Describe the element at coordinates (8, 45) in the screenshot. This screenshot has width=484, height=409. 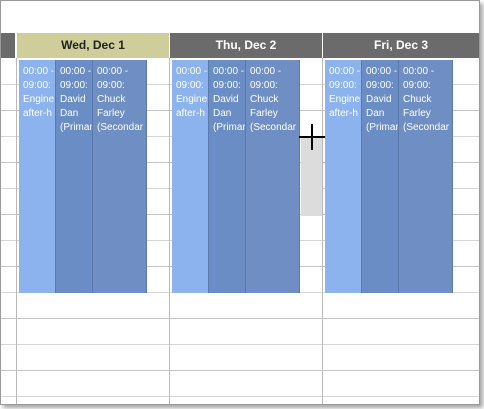
I see `time-gutter-header` at that location.